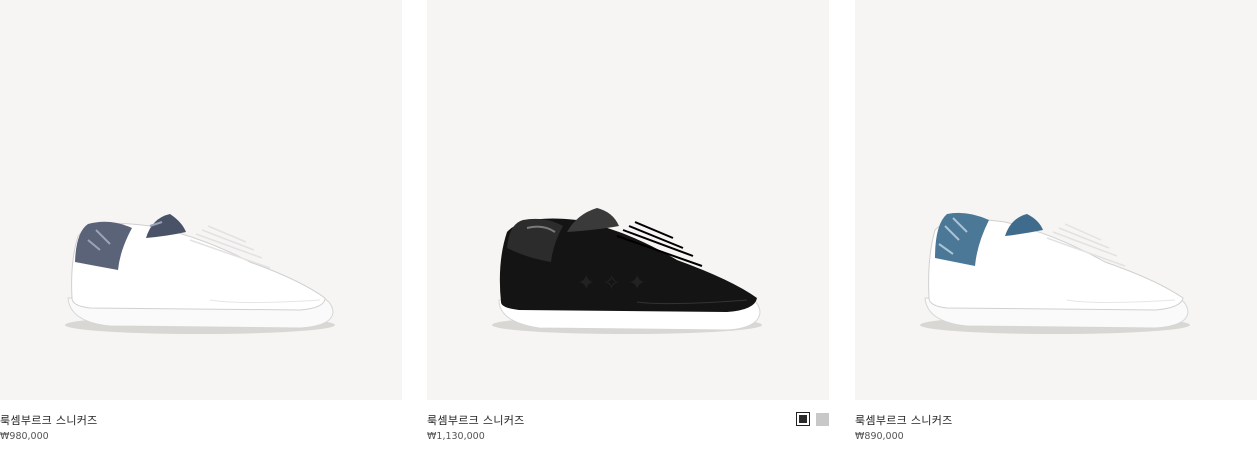 This screenshot has height=466, width=1257. I want to click on sneaker-white-blue-heel-image, so click(1055, 273).